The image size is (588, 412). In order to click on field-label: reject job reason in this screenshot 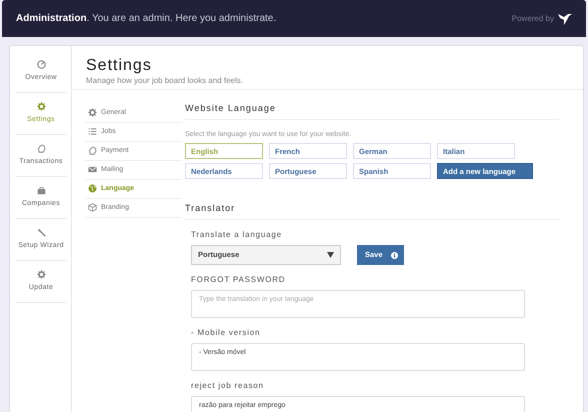, I will do `click(228, 386)`.